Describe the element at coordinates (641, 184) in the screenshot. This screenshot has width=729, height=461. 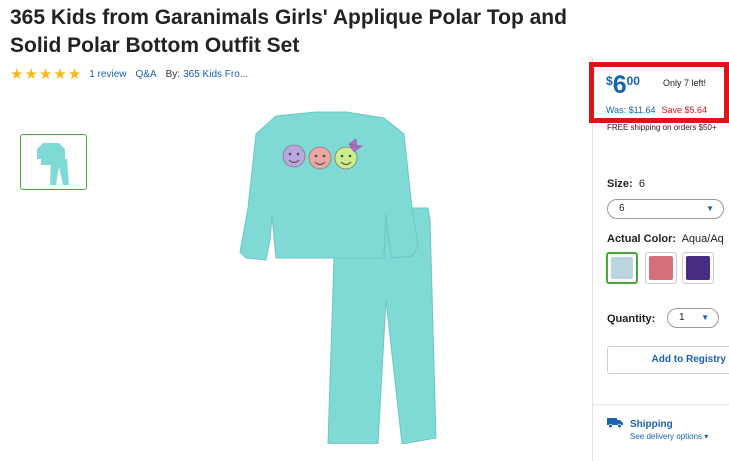
I see `size-value: 6` at that location.